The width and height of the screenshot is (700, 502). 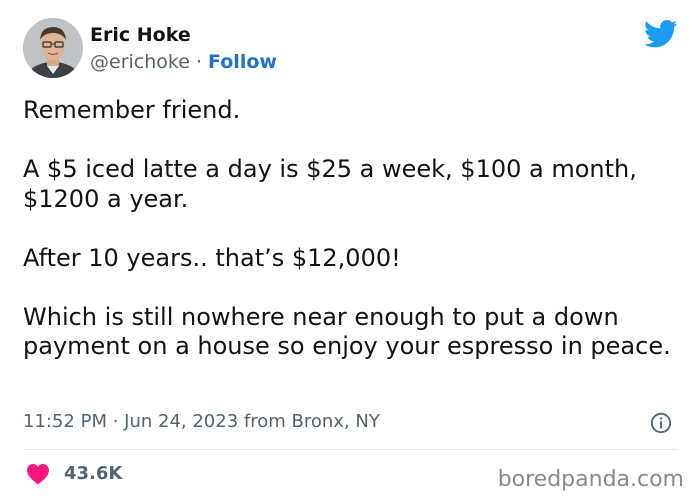 I want to click on author-handle-line: @erichoke · Follow, so click(x=183, y=62).